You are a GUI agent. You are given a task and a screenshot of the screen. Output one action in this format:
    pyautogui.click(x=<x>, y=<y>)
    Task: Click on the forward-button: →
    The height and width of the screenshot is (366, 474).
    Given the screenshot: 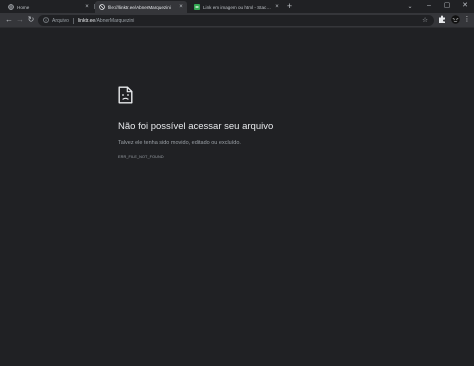 What is the action you would take?
    pyautogui.click(x=20, y=20)
    